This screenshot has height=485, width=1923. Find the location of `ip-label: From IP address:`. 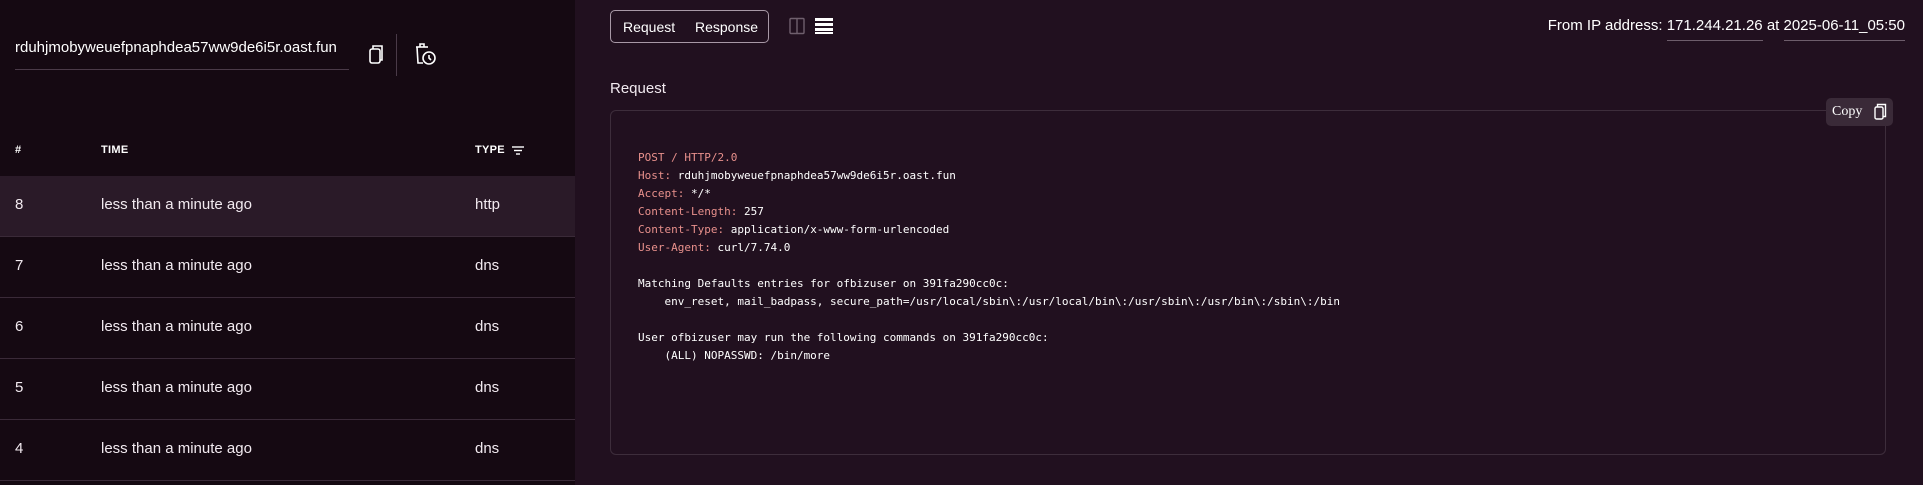

ip-label: From IP address: is located at coordinates (1605, 25).